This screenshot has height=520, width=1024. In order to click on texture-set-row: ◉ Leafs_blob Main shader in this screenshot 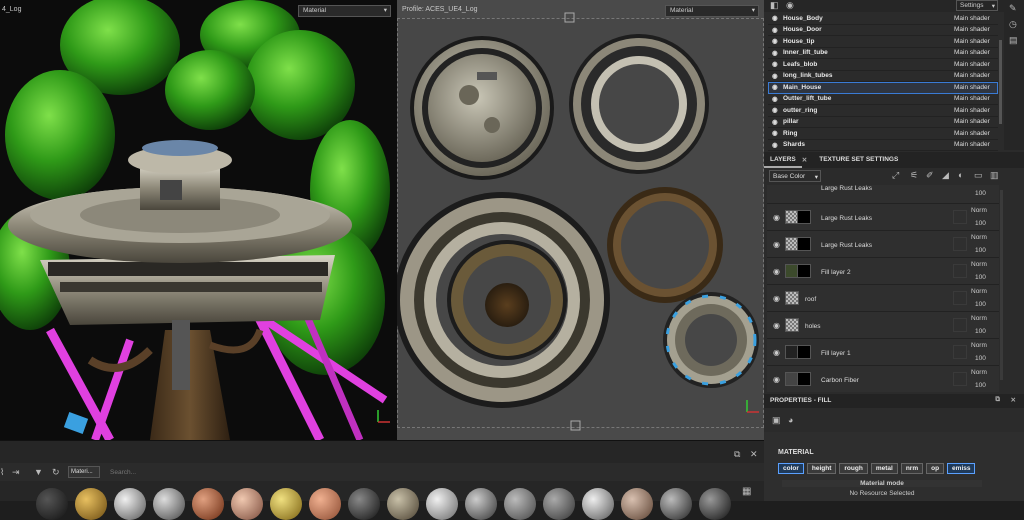, I will do `click(883, 65)`.